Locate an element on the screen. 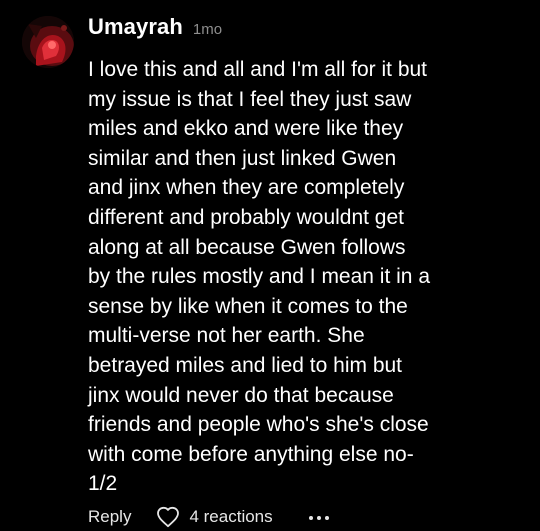  timestamp: 1mo is located at coordinates (207, 29).